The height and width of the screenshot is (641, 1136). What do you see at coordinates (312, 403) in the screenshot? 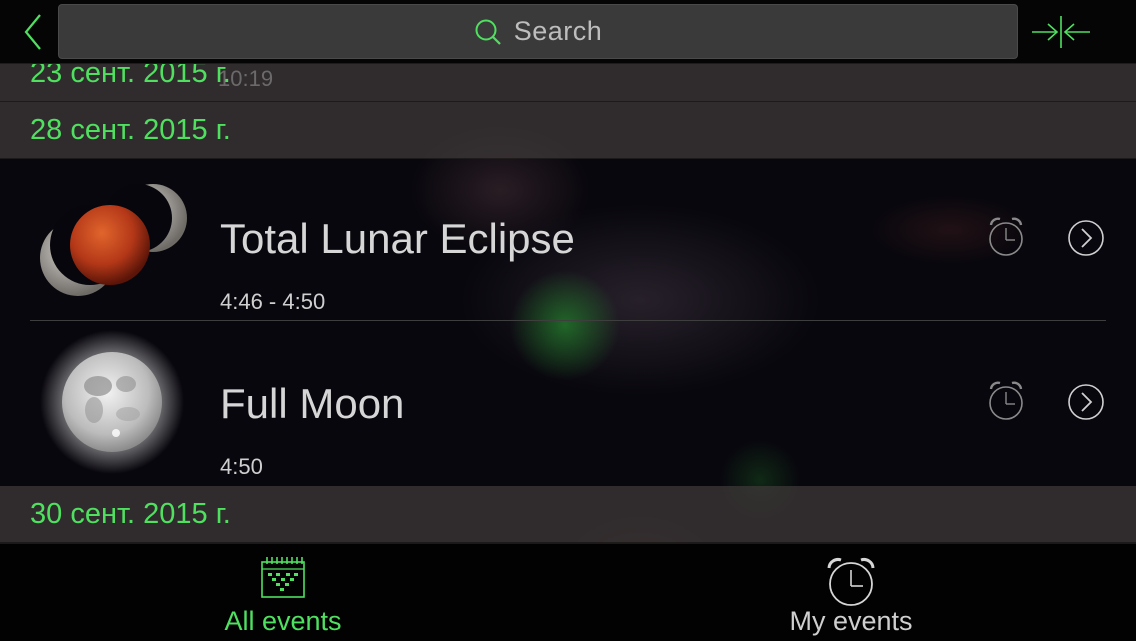
I see `event-title: Full Moon` at bounding box center [312, 403].